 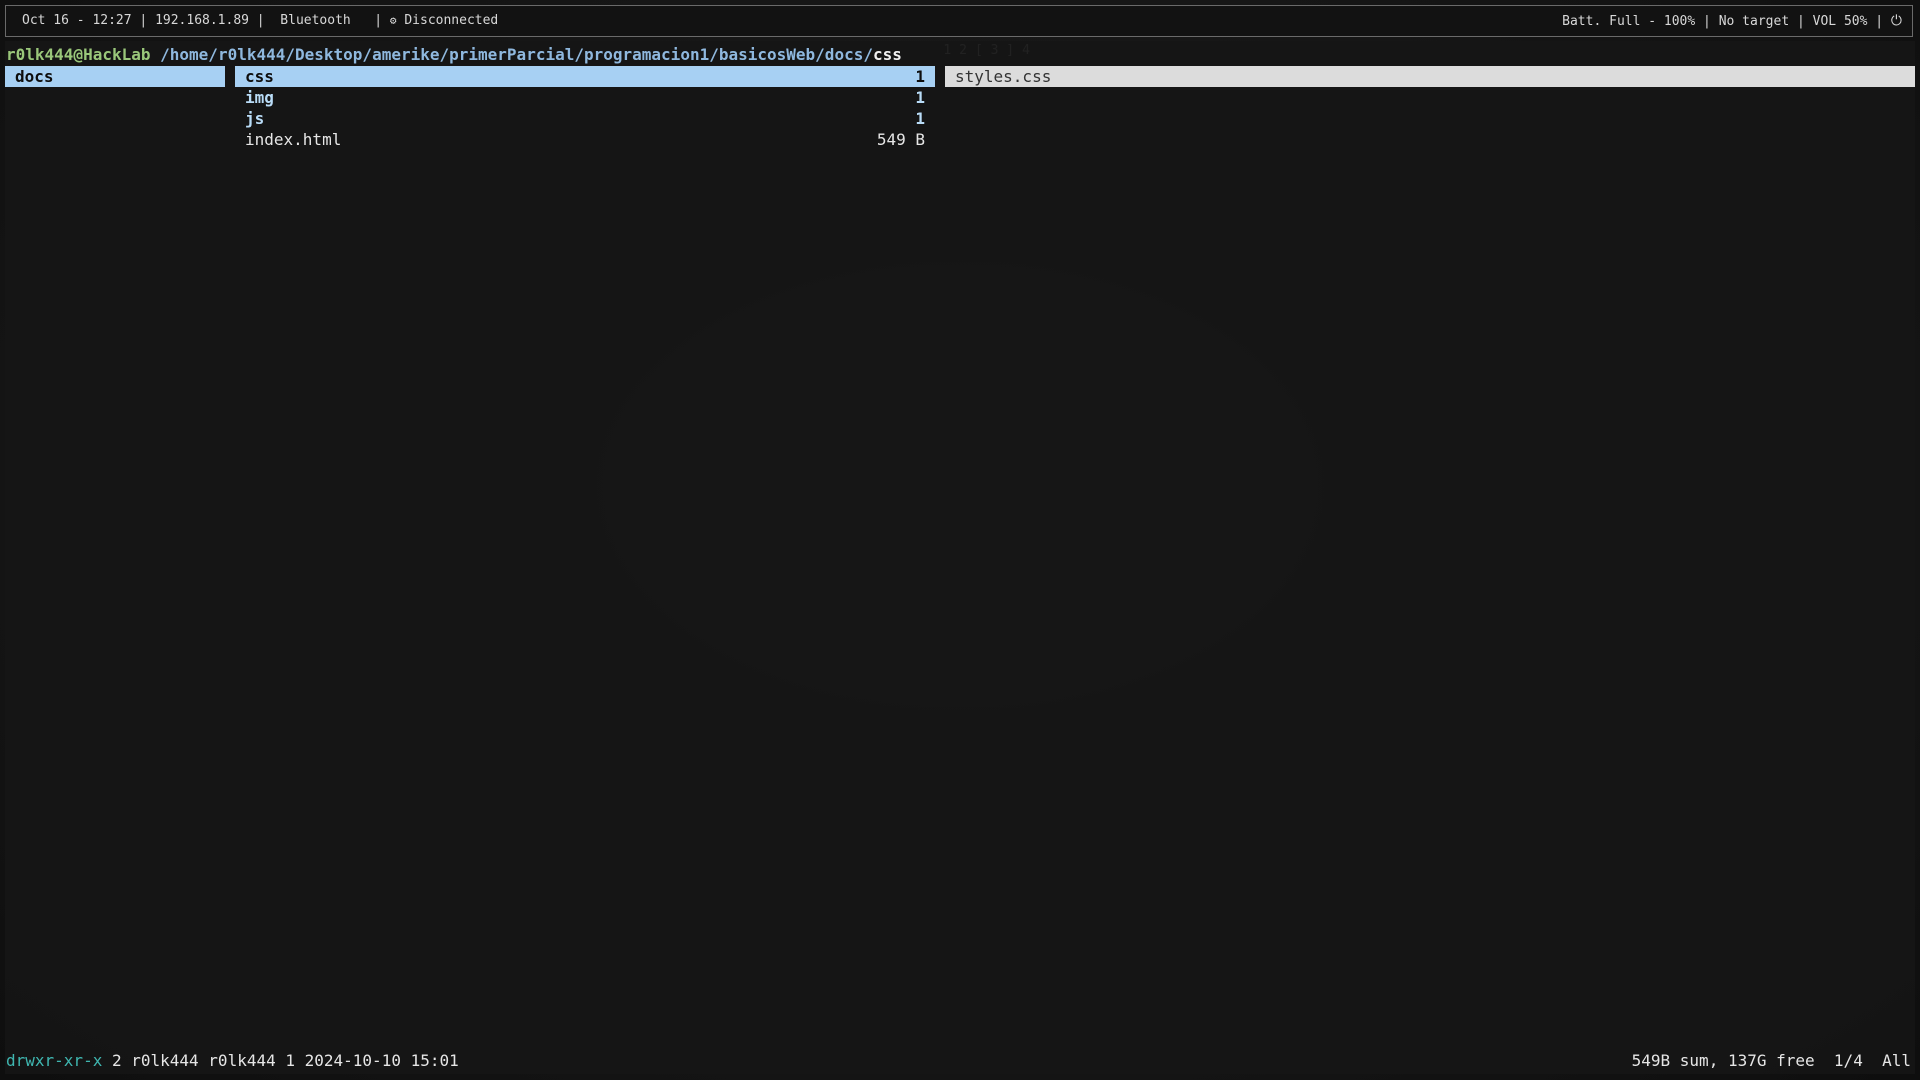 I want to click on list-item: index.html 549 B, so click(x=585, y=139).